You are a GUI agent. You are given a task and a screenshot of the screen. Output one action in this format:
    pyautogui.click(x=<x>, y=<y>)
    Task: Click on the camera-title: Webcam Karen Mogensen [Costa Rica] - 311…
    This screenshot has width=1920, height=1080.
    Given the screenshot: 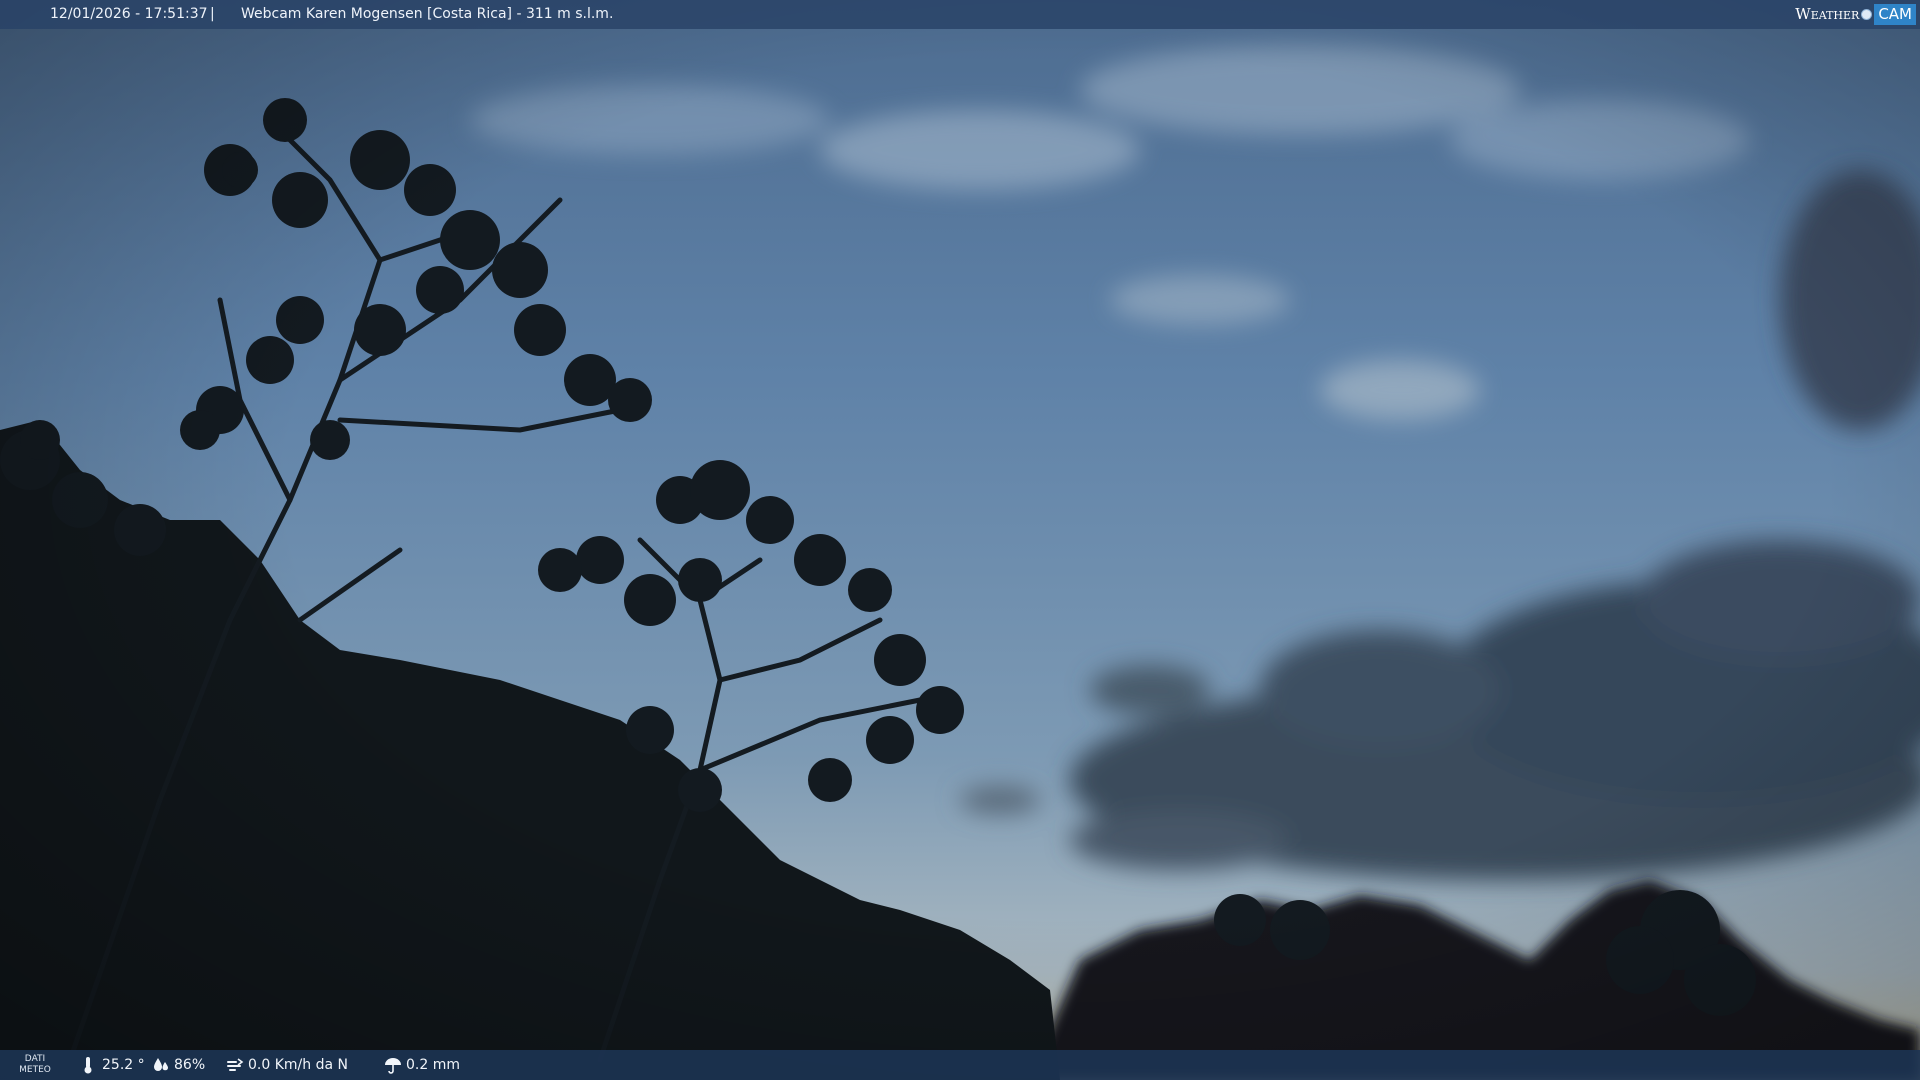 What is the action you would take?
    pyautogui.click(x=427, y=14)
    